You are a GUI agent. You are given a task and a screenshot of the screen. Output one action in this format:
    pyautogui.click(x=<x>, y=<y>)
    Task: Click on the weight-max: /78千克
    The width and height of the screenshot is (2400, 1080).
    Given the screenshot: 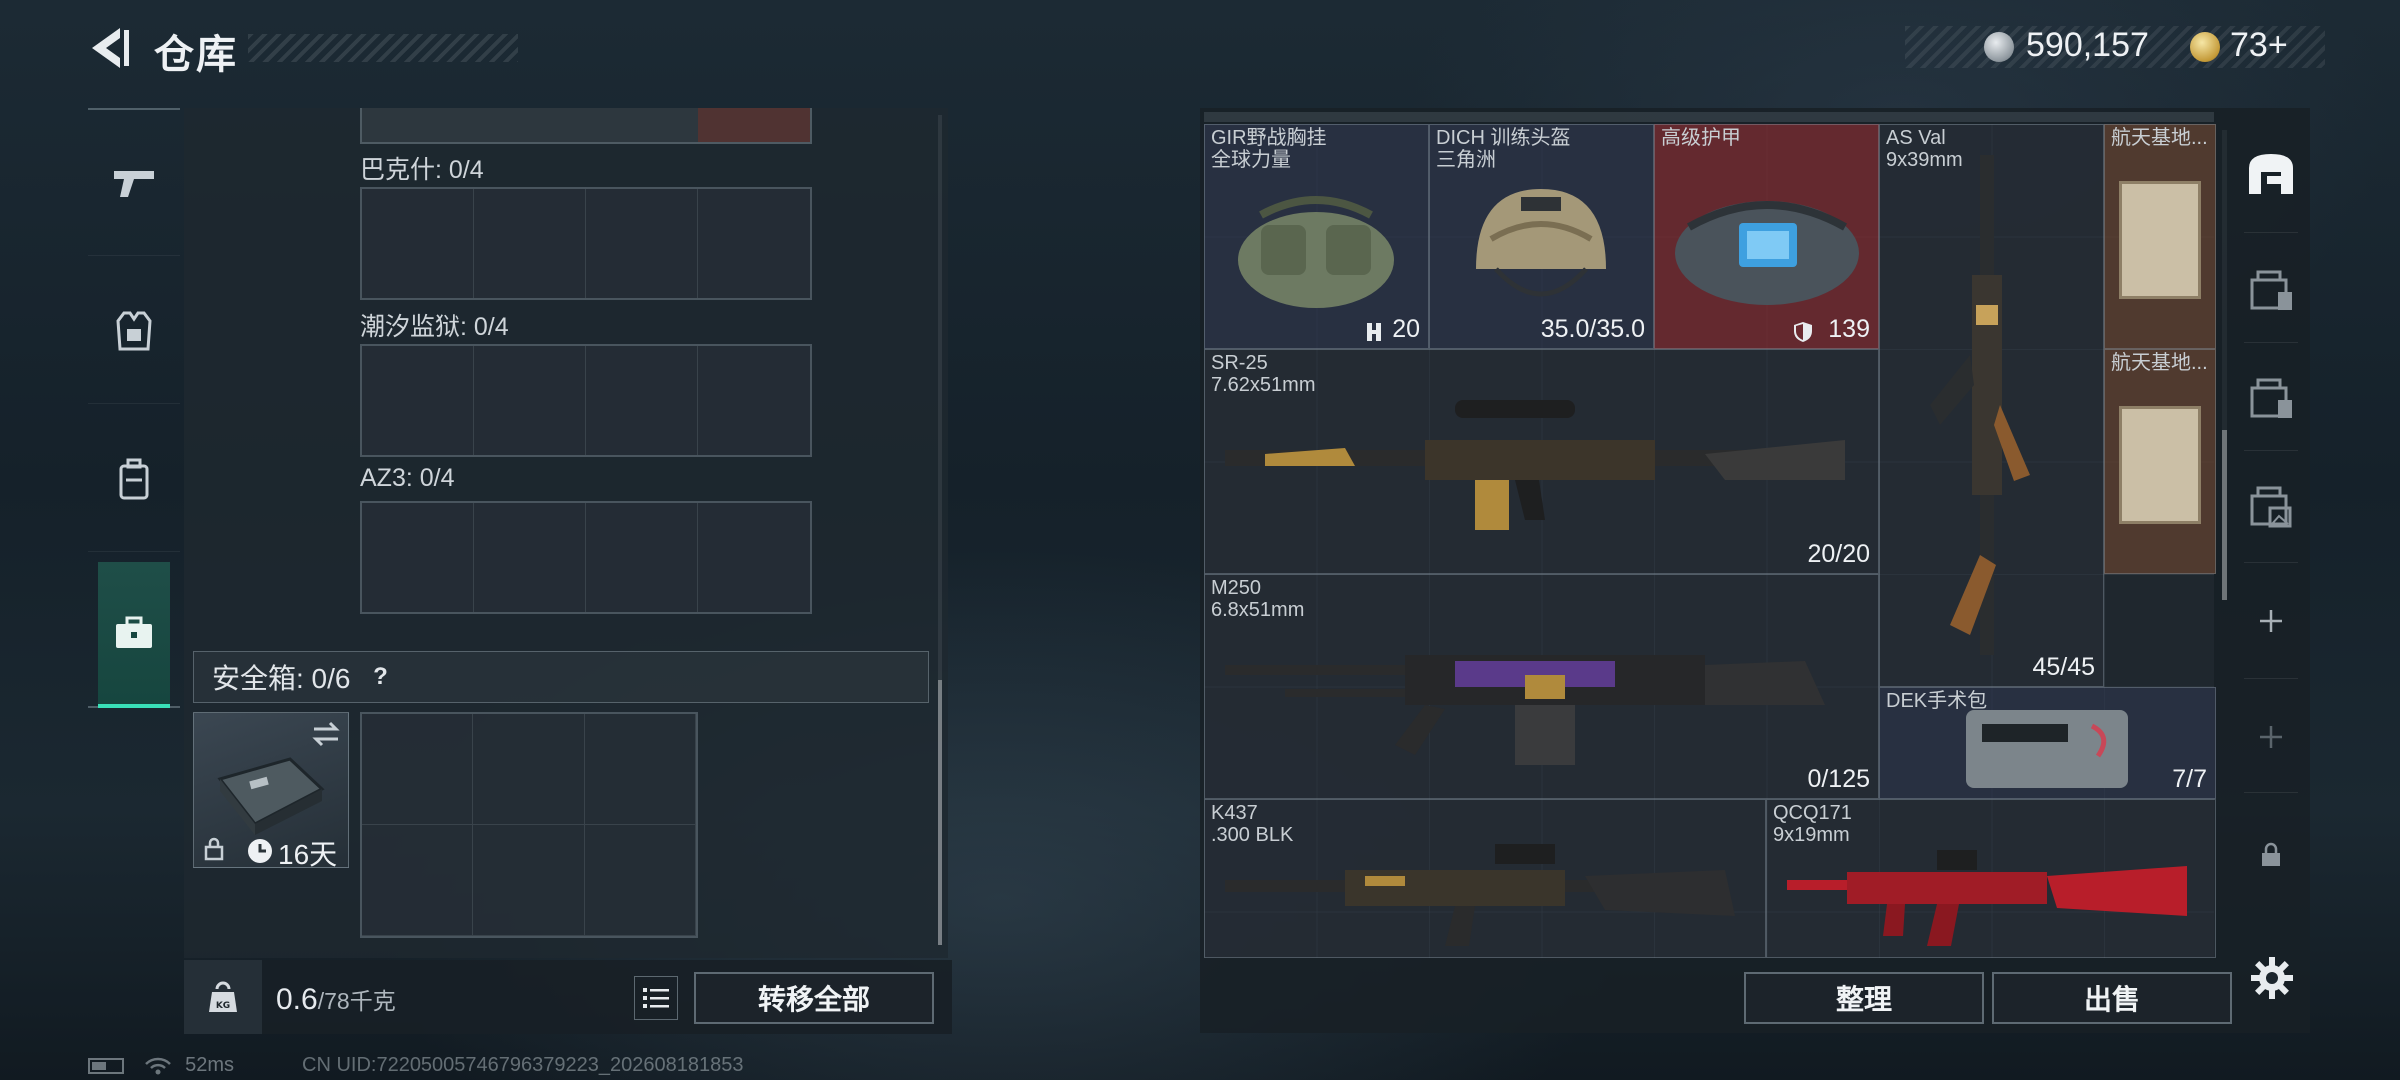 What is the action you would take?
    pyautogui.click(x=356, y=1001)
    